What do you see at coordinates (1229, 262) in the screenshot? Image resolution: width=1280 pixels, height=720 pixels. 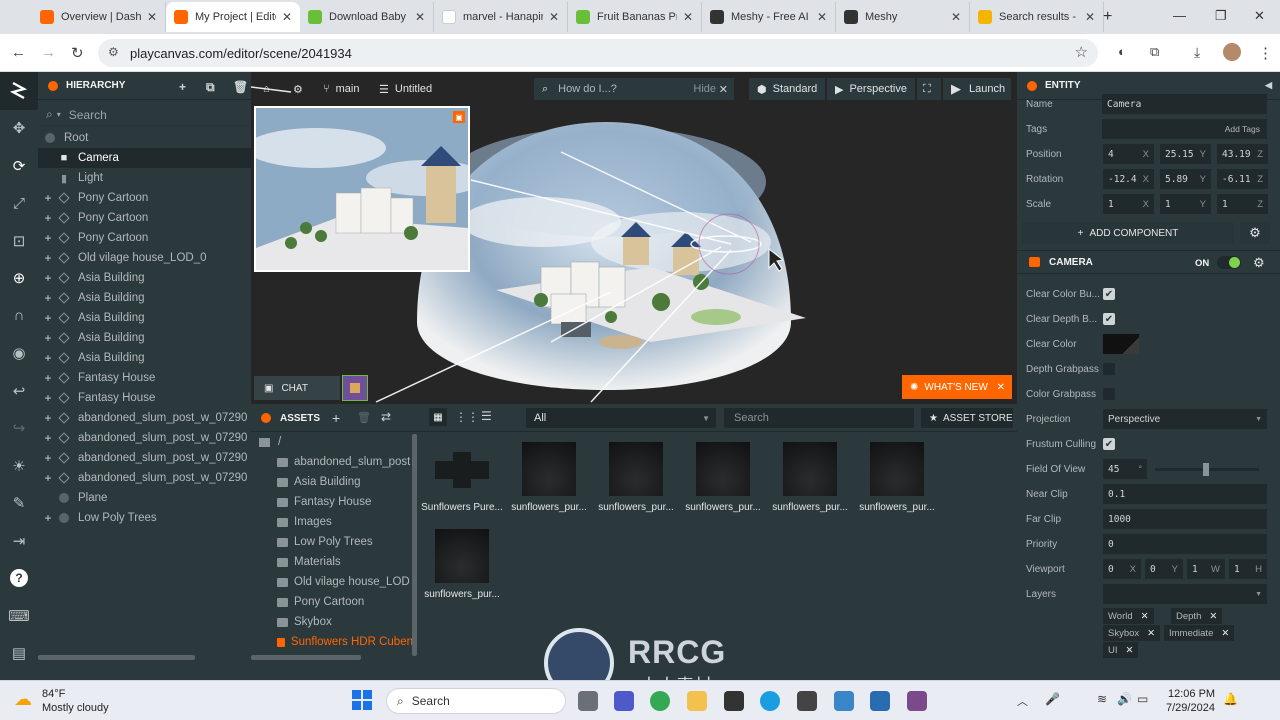 I see `camera-toggle` at bounding box center [1229, 262].